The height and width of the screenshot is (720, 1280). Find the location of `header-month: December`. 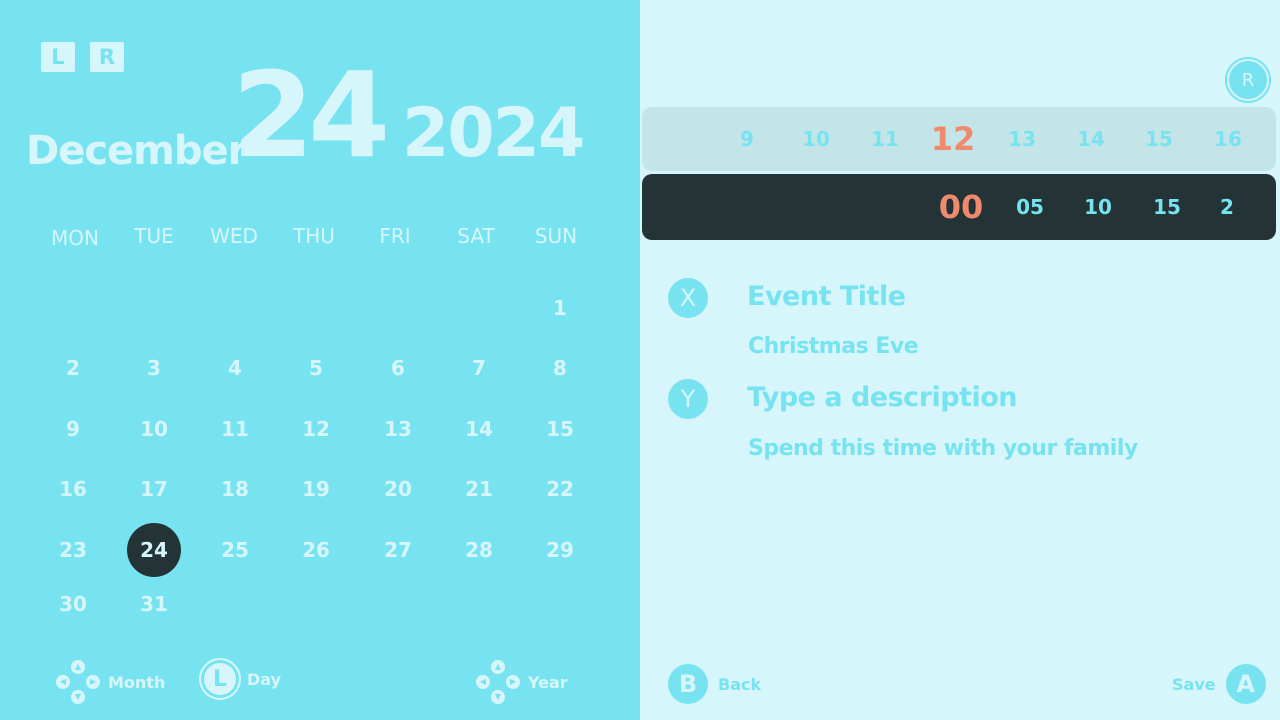

header-month: December is located at coordinates (136, 151).